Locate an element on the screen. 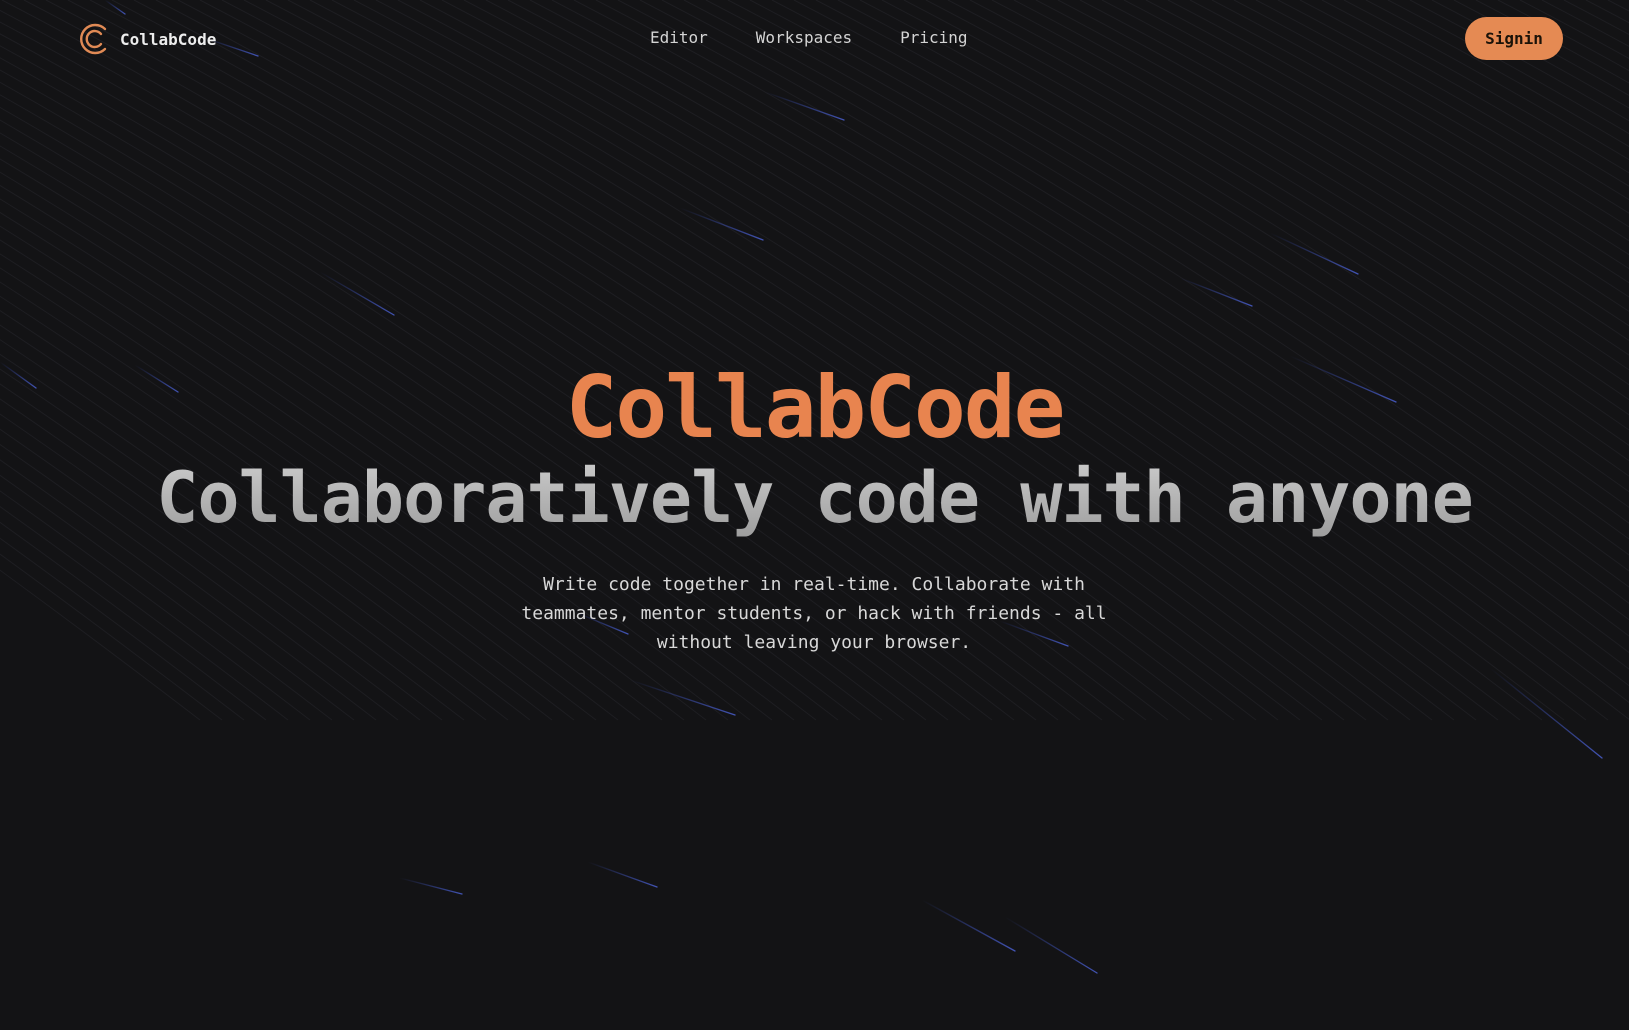 The width and height of the screenshot is (1629, 1030). collabcode-logo-icon is located at coordinates (93, 39).